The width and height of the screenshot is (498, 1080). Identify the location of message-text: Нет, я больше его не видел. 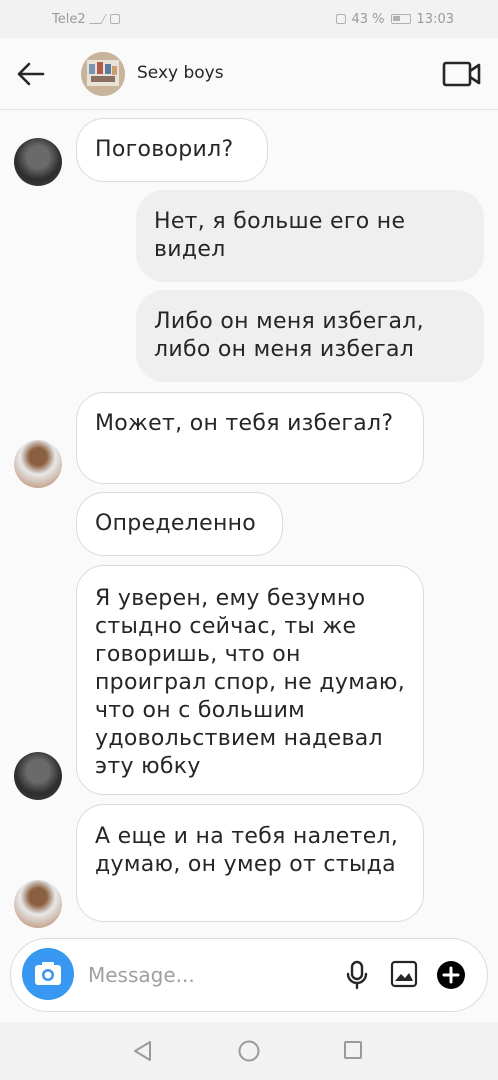
(280, 235).